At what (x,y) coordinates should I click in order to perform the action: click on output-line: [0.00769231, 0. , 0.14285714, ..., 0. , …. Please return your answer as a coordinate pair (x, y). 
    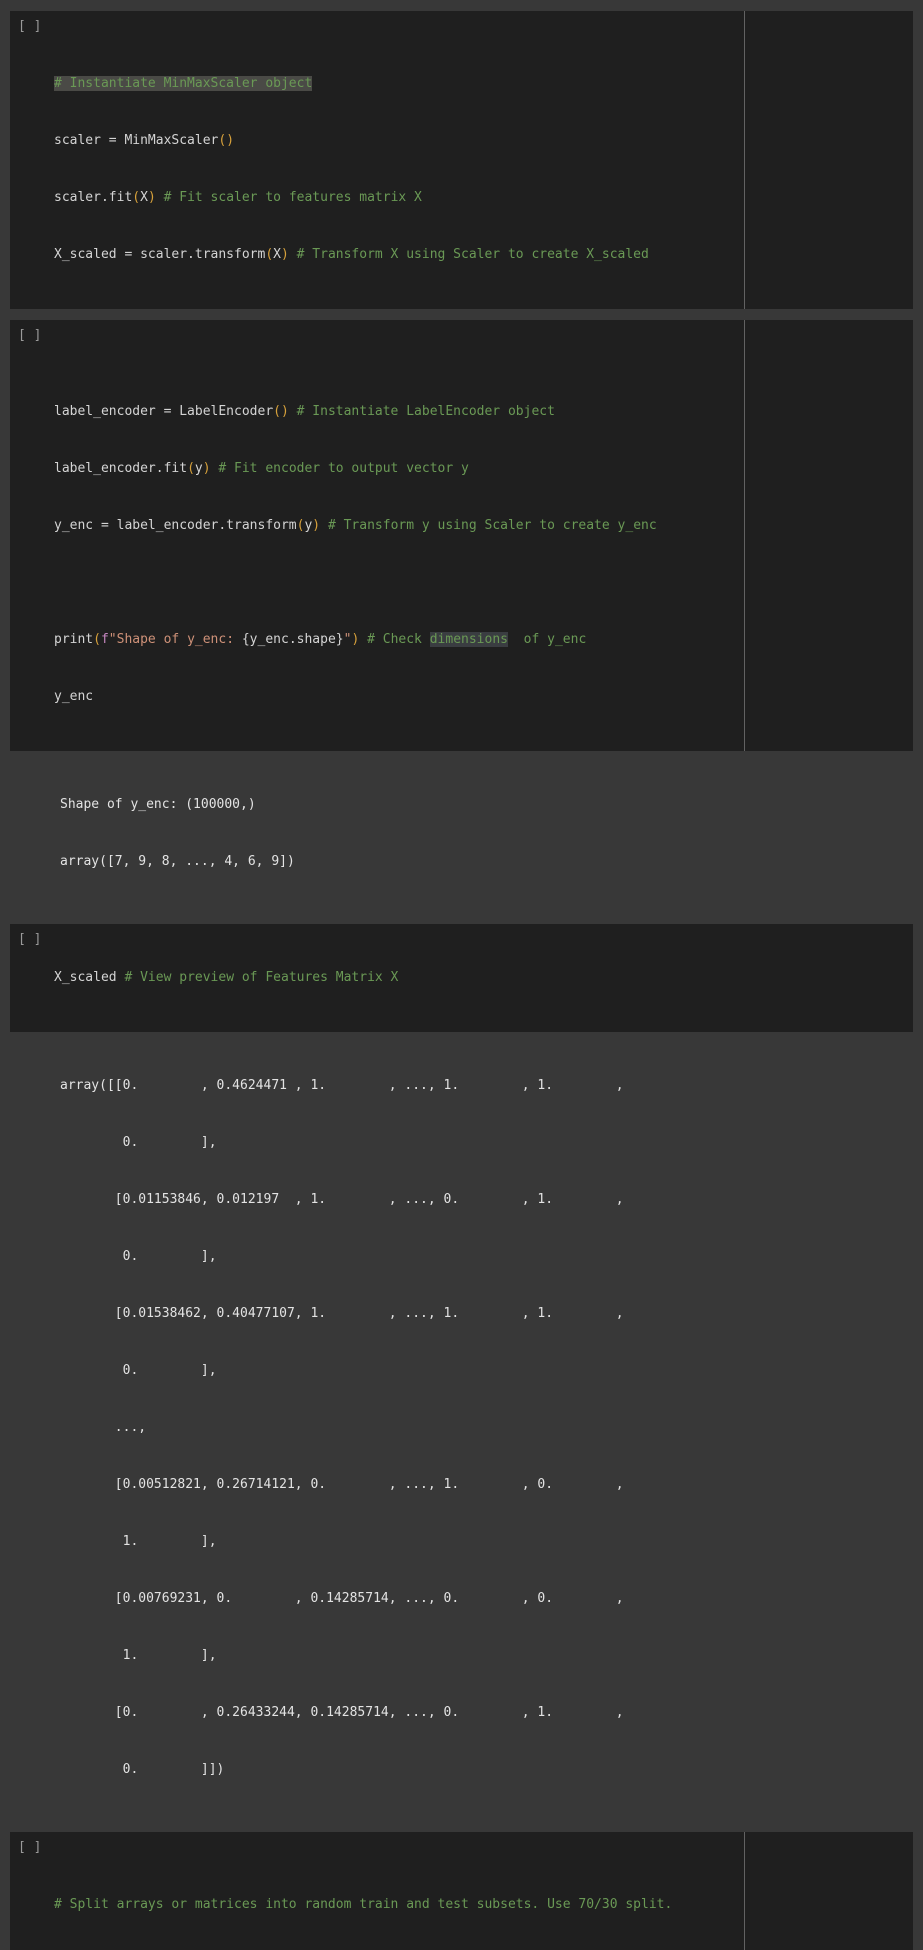
    Looking at the image, I should click on (342, 1598).